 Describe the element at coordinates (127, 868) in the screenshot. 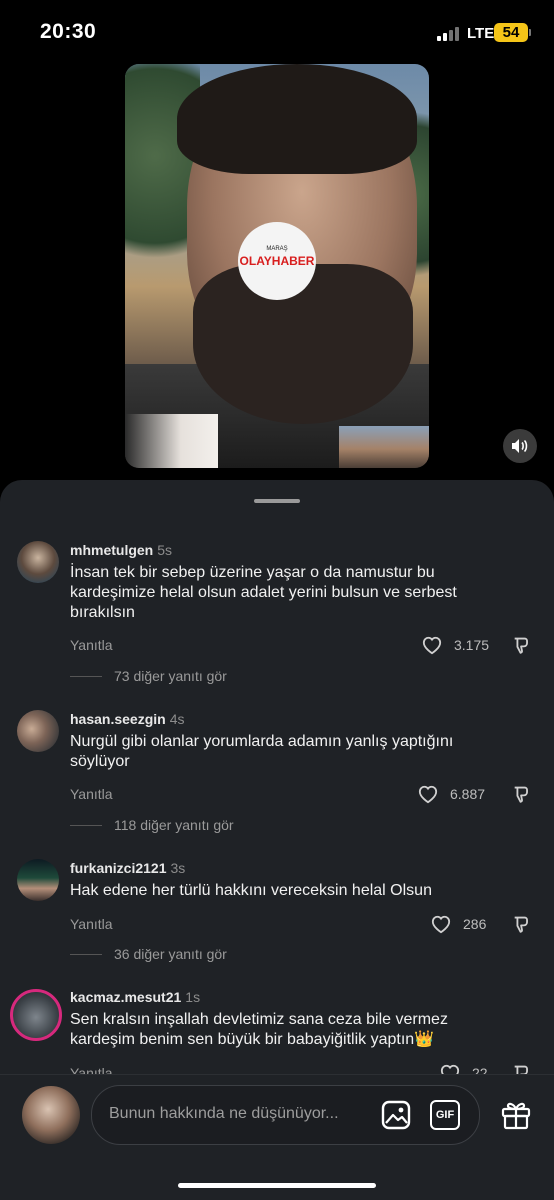

I see `comment-username: furkanizci2121 3s` at that location.